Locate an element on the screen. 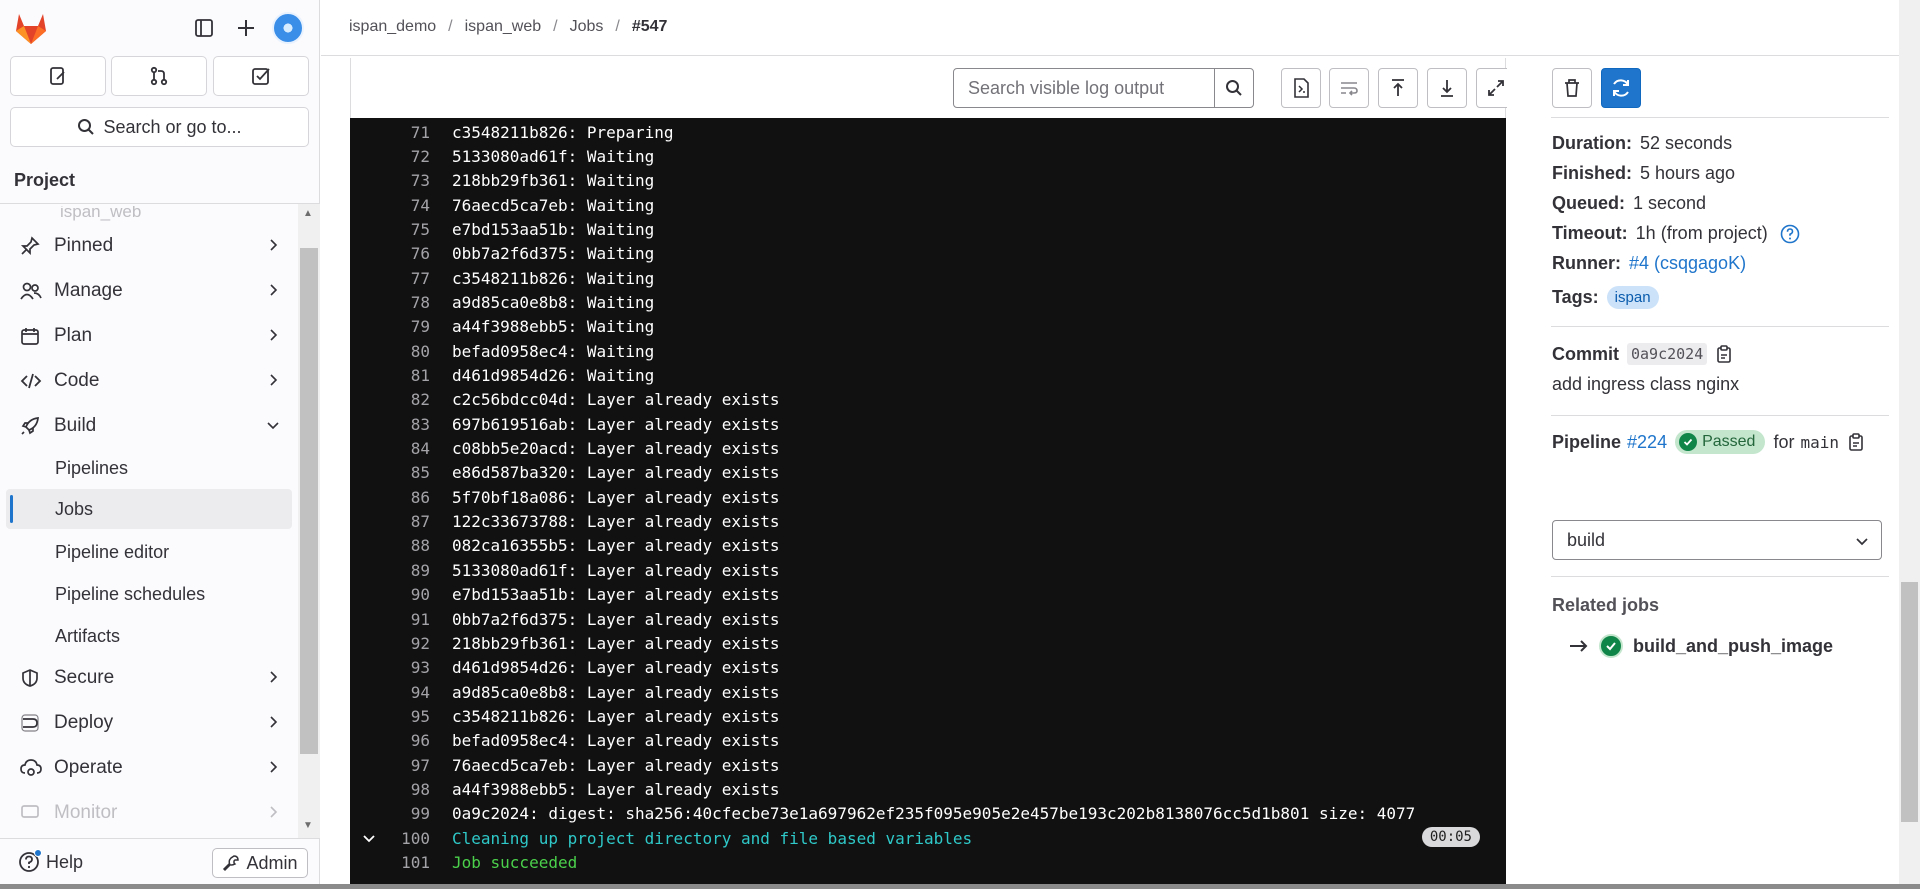  sidebar-item-code: Code is located at coordinates (149, 381).